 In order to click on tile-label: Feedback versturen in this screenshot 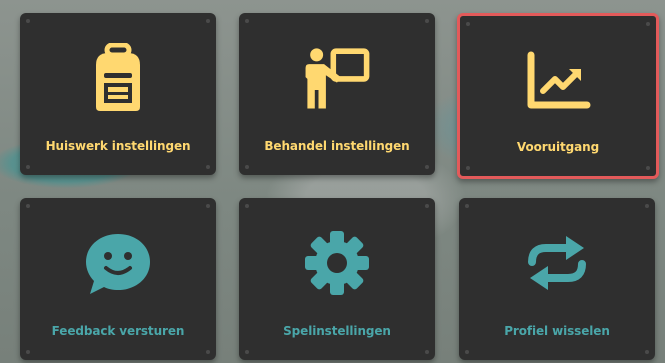, I will do `click(118, 331)`.